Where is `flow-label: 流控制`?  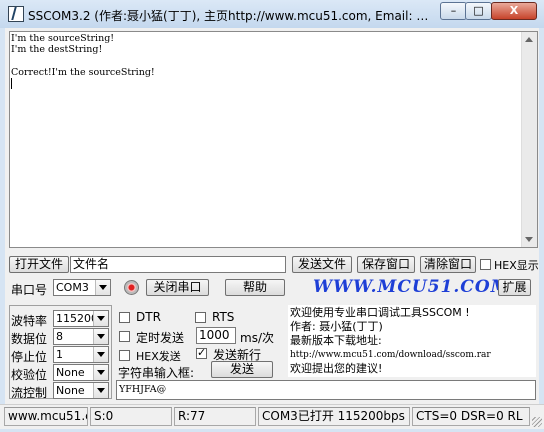
flow-label: 流控制 is located at coordinates (29, 393).